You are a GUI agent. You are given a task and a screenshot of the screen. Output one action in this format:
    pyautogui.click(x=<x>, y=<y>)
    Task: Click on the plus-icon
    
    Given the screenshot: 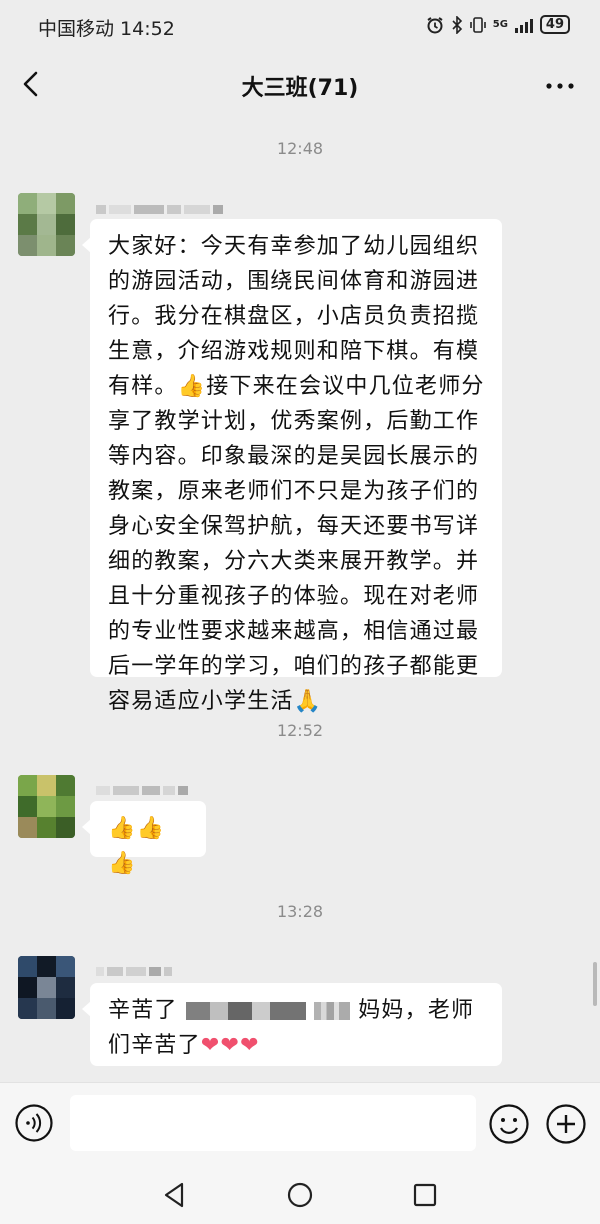 What is the action you would take?
    pyautogui.click(x=566, y=1124)
    